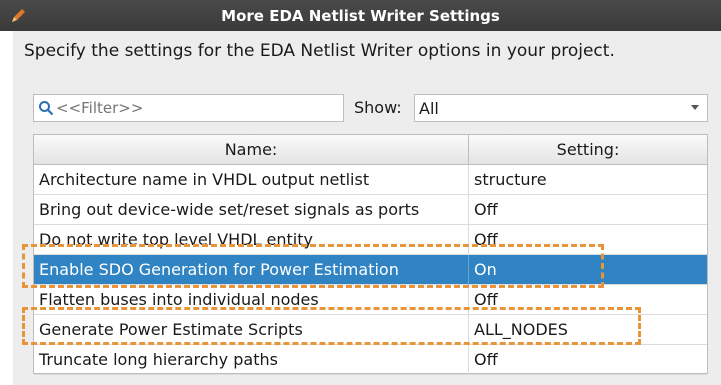  What do you see at coordinates (179, 299) in the screenshot?
I see `row-name: Flatten buses into individual nodes` at bounding box center [179, 299].